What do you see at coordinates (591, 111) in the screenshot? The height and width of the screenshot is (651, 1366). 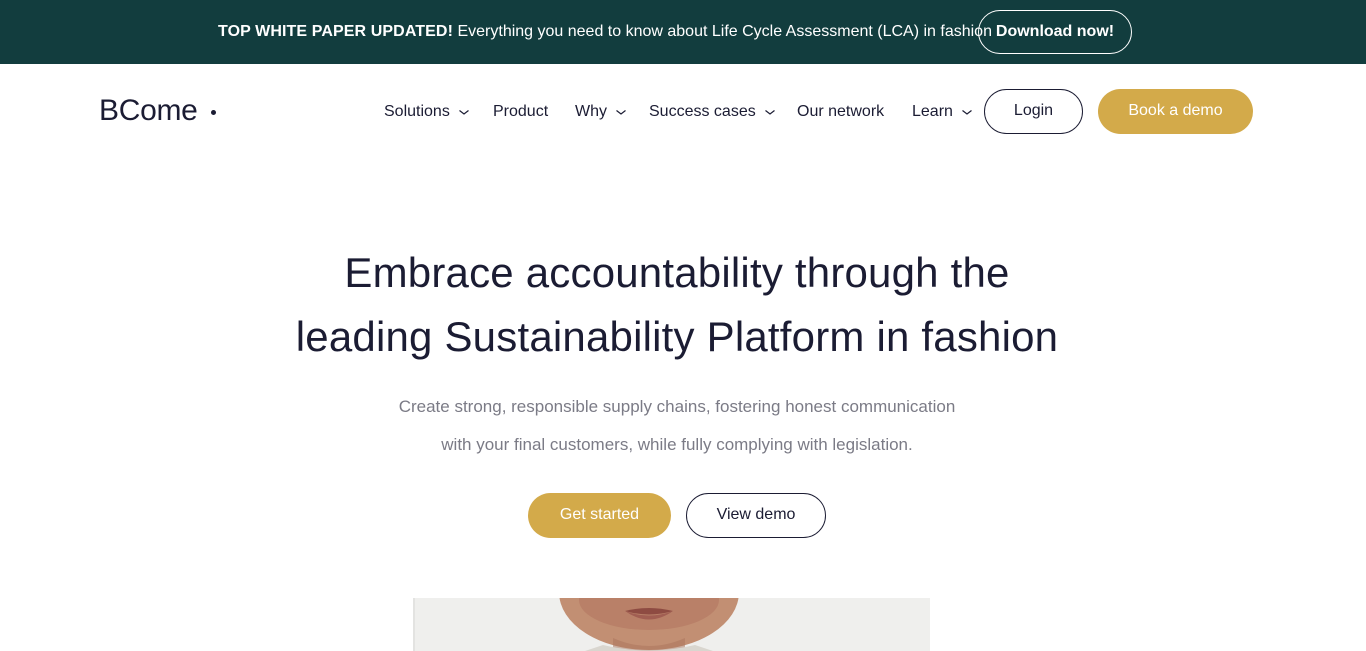 I see `nav-label: Why` at bounding box center [591, 111].